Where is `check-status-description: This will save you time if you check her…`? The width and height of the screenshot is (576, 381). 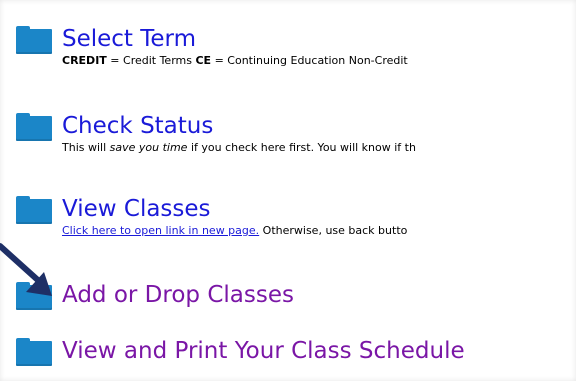 check-status-description: This will save you time if you check her… is located at coordinates (239, 147).